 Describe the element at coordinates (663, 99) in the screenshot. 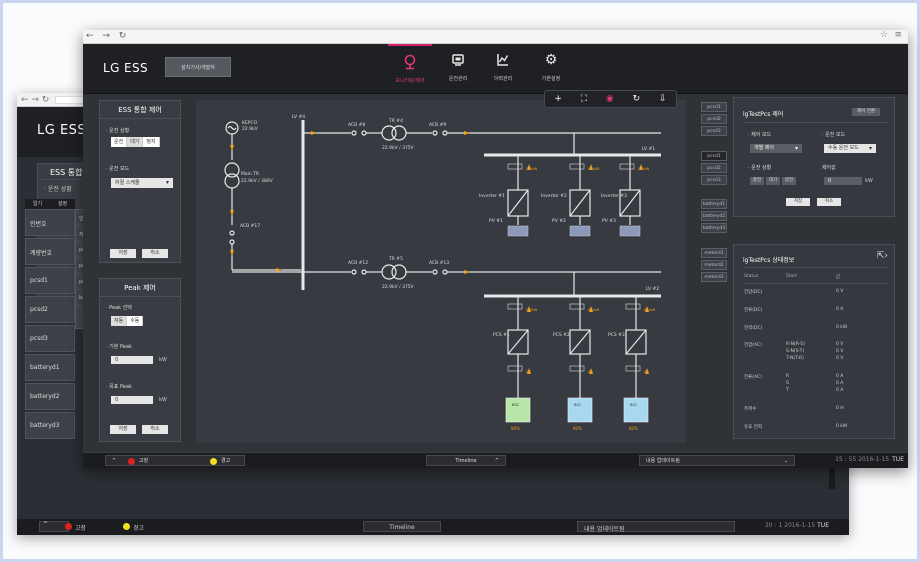

I see `export-icon: ⇩` at that location.